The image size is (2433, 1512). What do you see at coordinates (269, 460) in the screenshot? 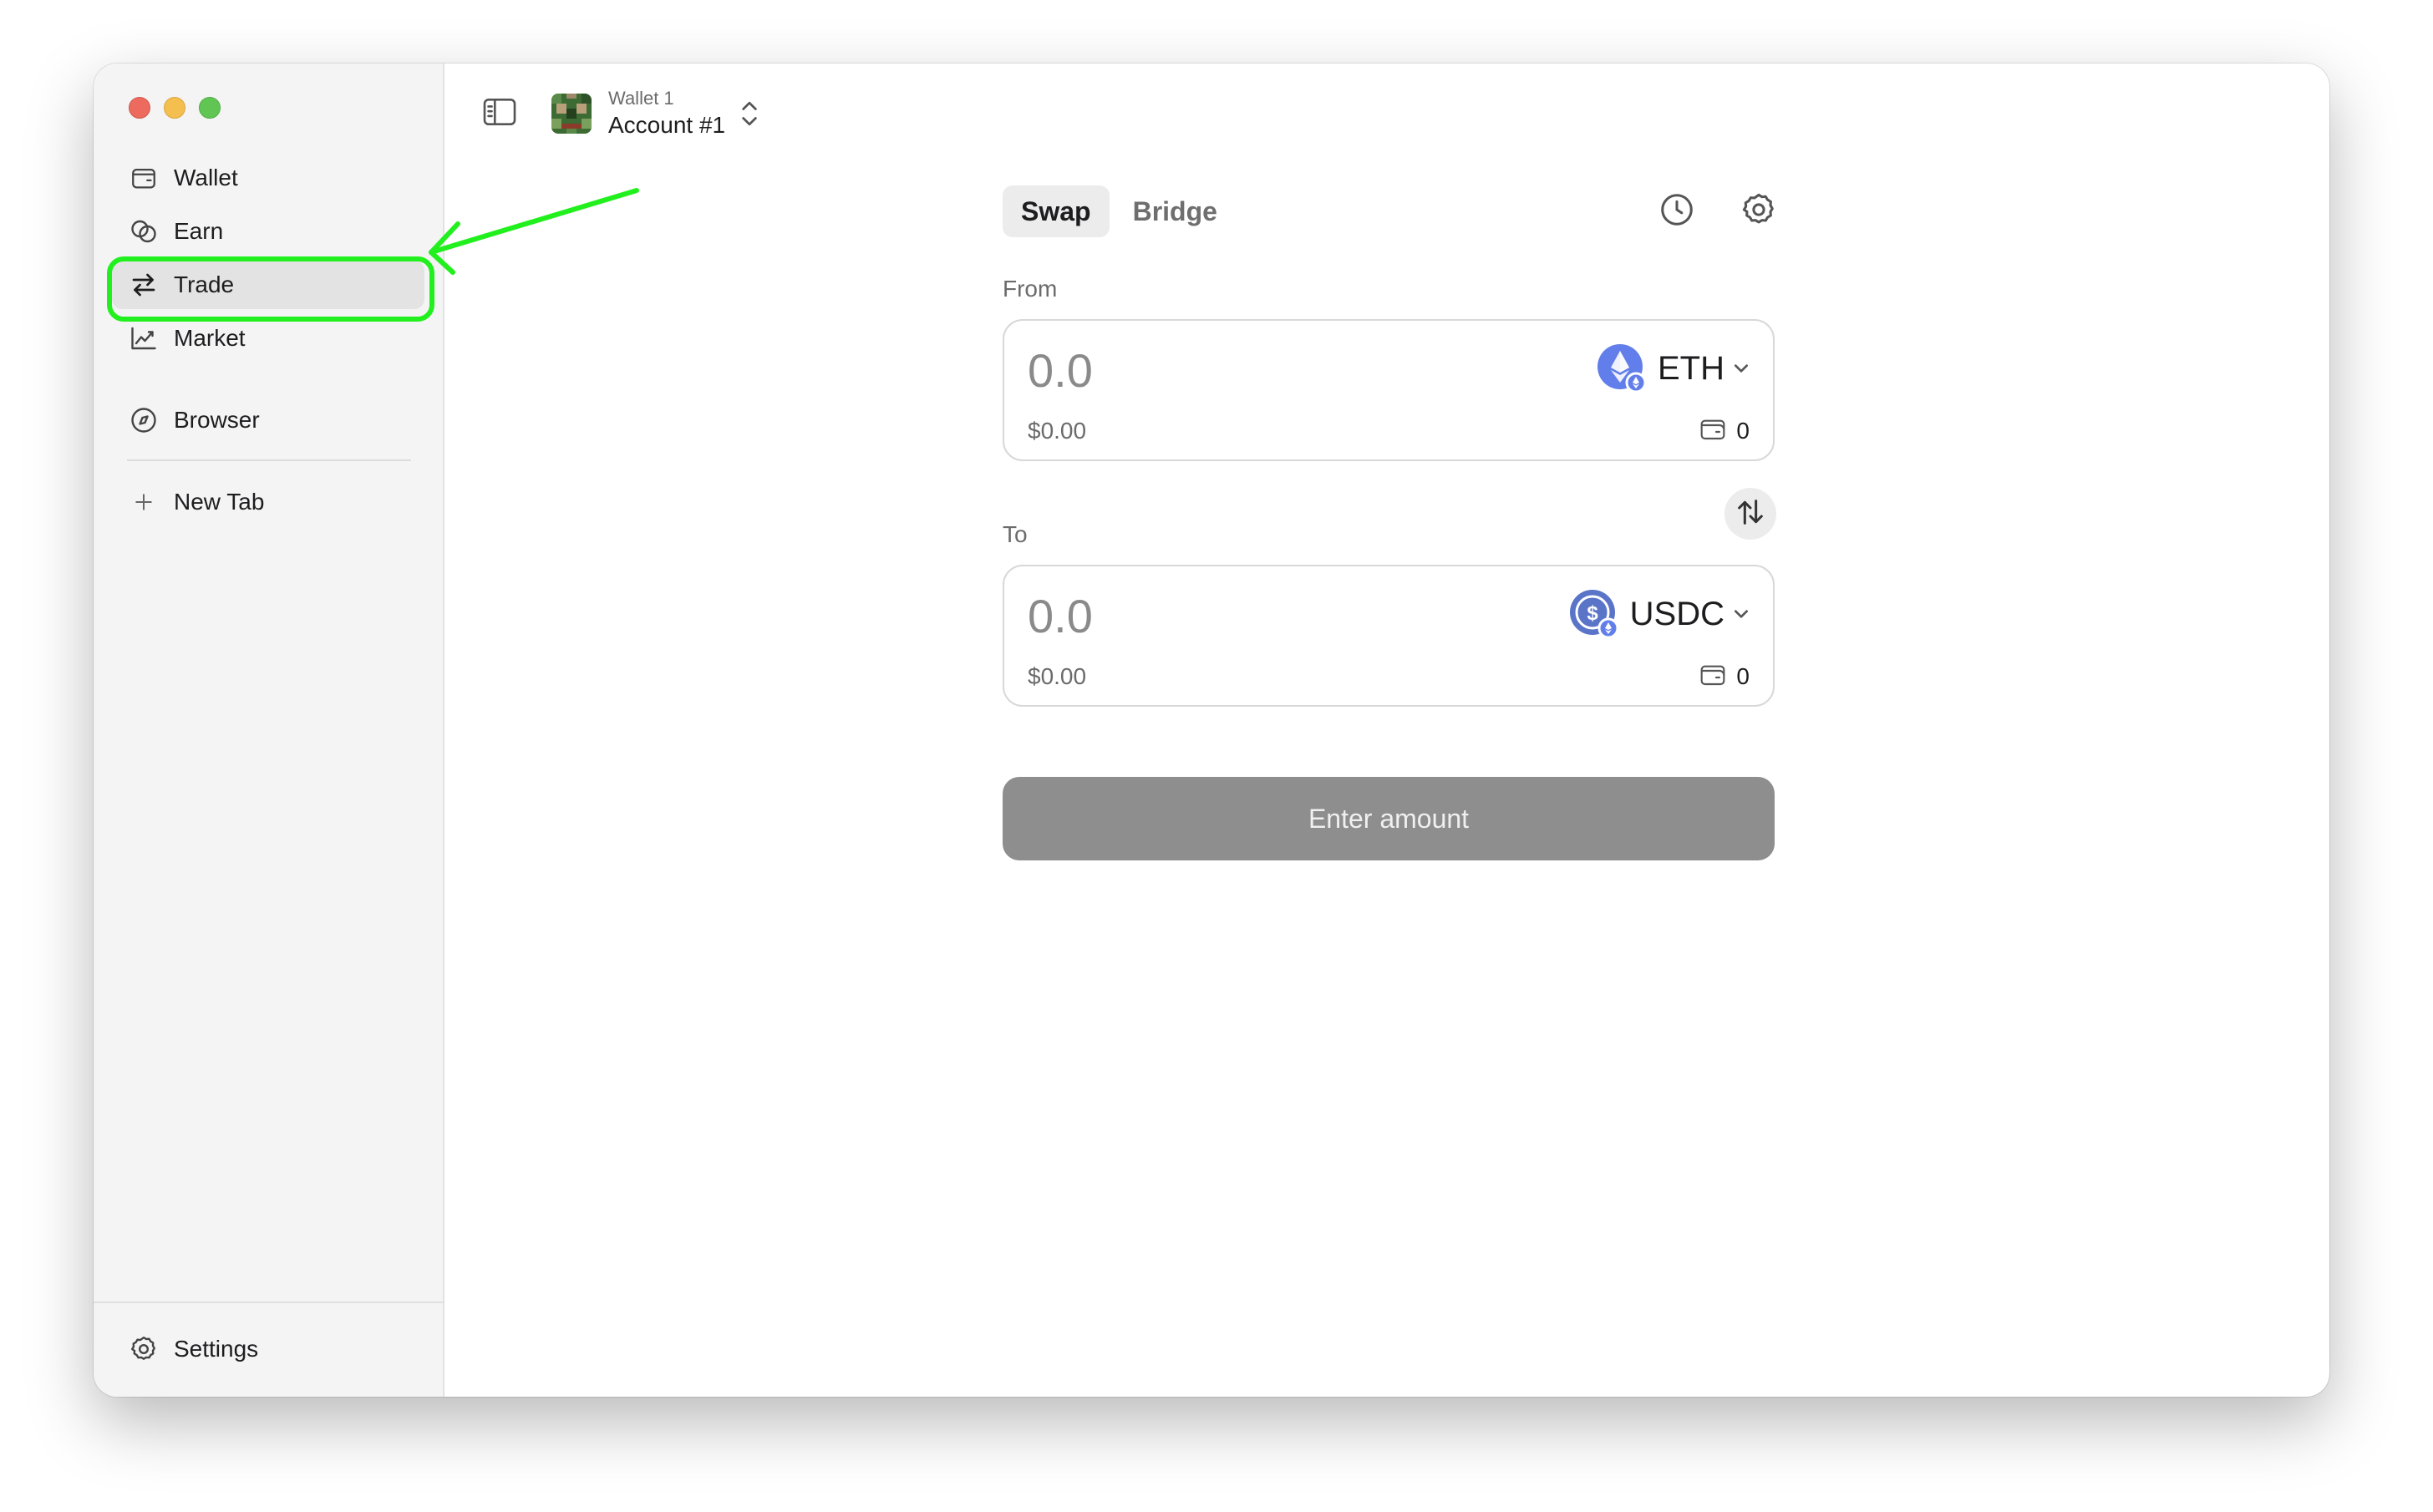
I see `sidebar-divider` at bounding box center [269, 460].